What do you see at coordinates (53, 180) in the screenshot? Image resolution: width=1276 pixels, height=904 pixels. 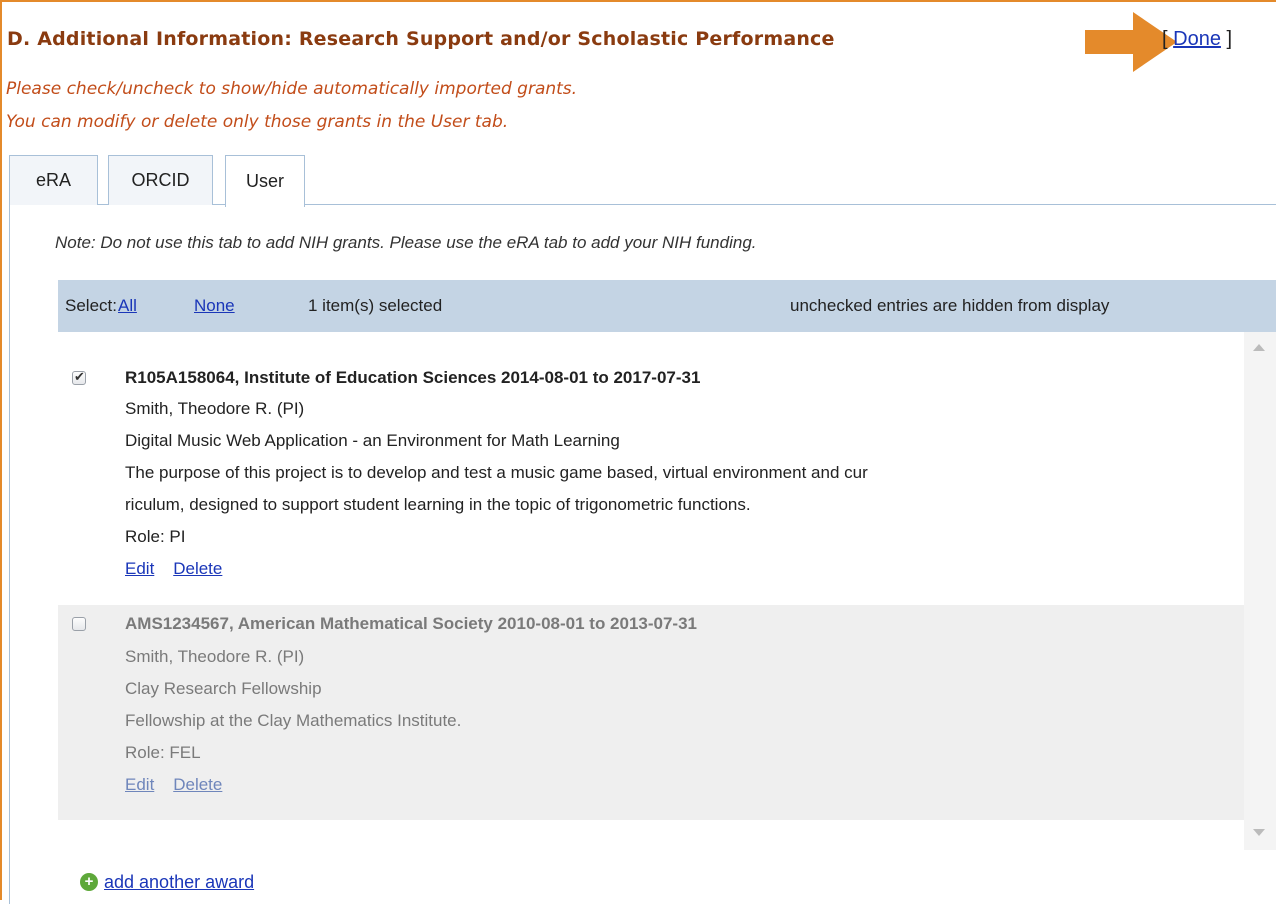 I see `tab-era: eRA` at bounding box center [53, 180].